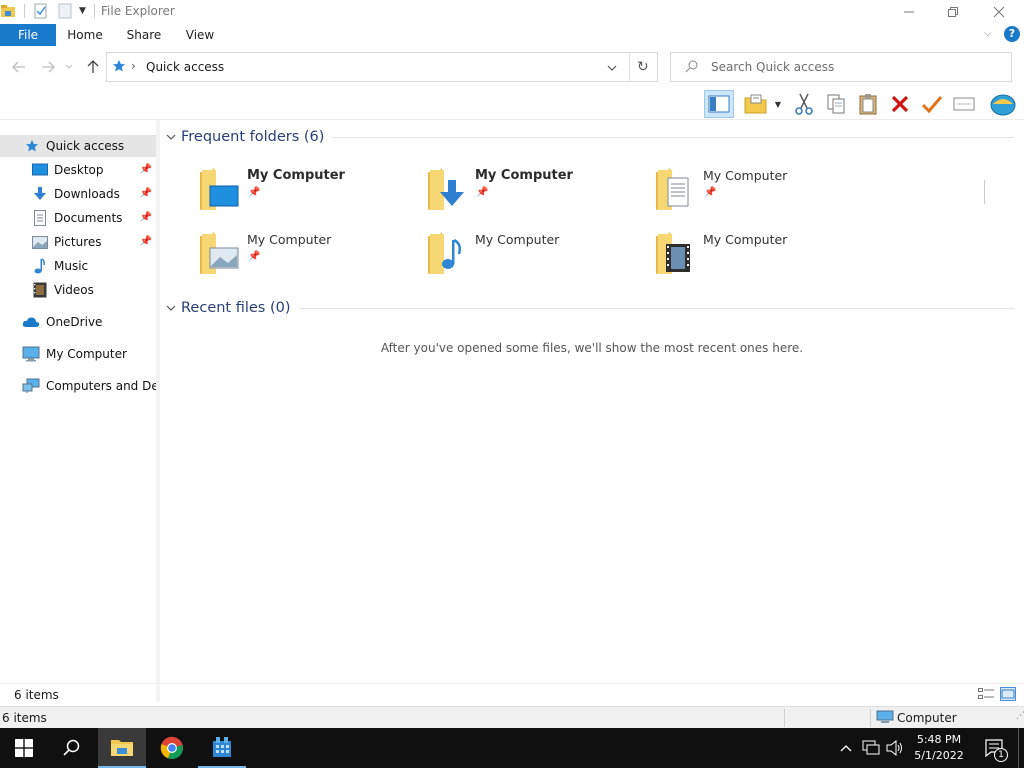 This screenshot has height=768, width=1024. Describe the element at coordinates (24, 748) in the screenshot. I see `start-button` at that location.